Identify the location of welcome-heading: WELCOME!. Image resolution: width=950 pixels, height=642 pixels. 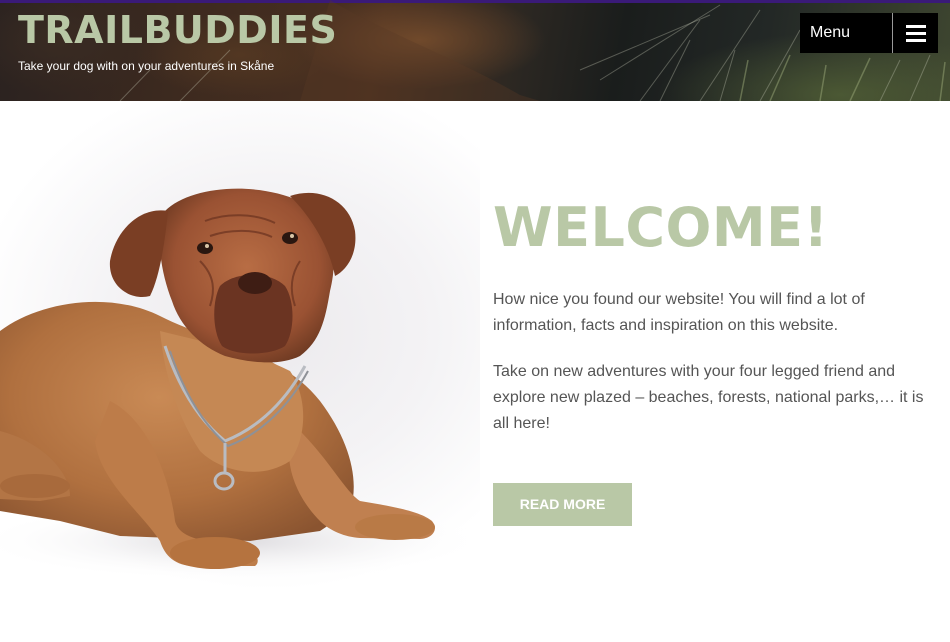
(661, 227).